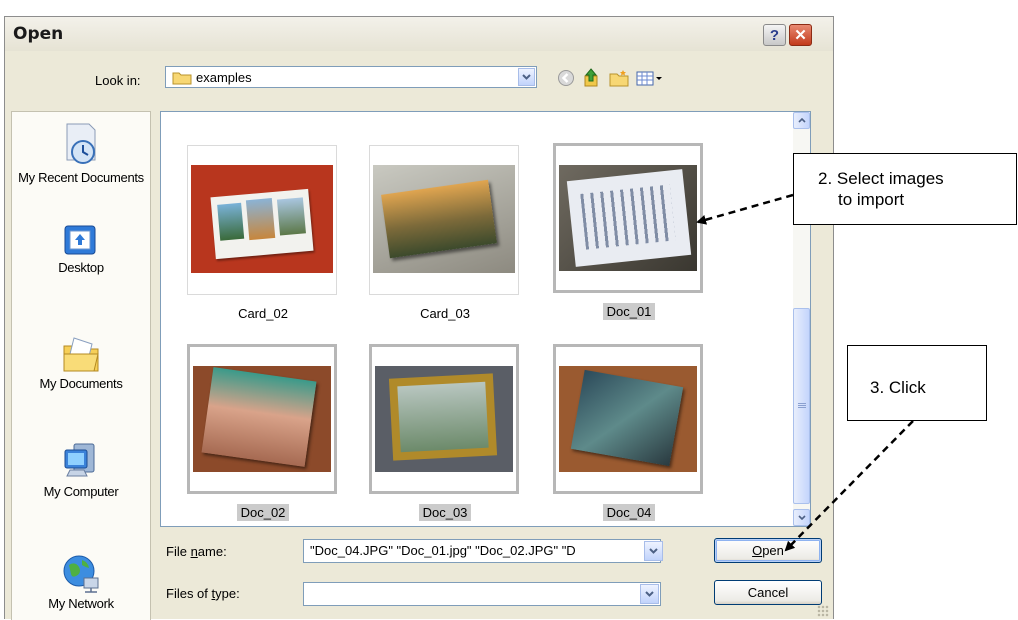 This screenshot has width=1018, height=620. What do you see at coordinates (38, 34) in the screenshot?
I see `dialog-title: Open` at bounding box center [38, 34].